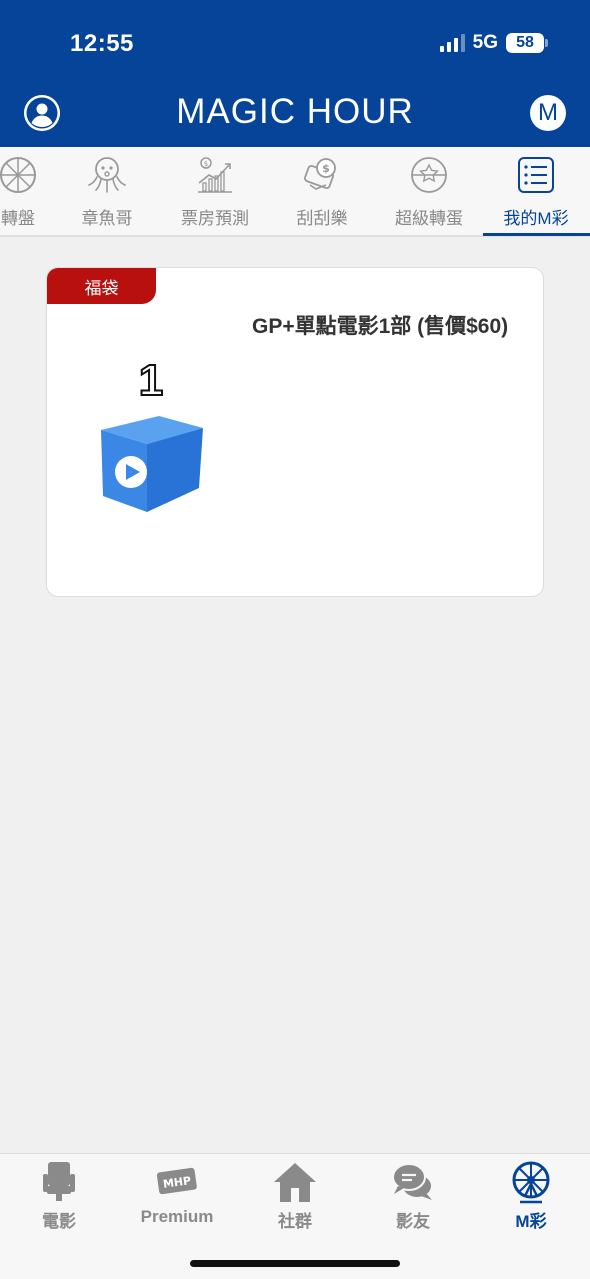  I want to click on tab-label: 超級轉蛋, so click(429, 218).